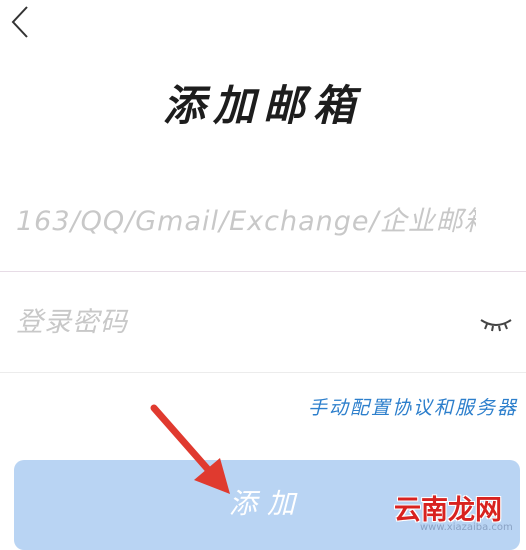 This screenshot has width=526, height=550. I want to click on back-button, so click(20, 22).